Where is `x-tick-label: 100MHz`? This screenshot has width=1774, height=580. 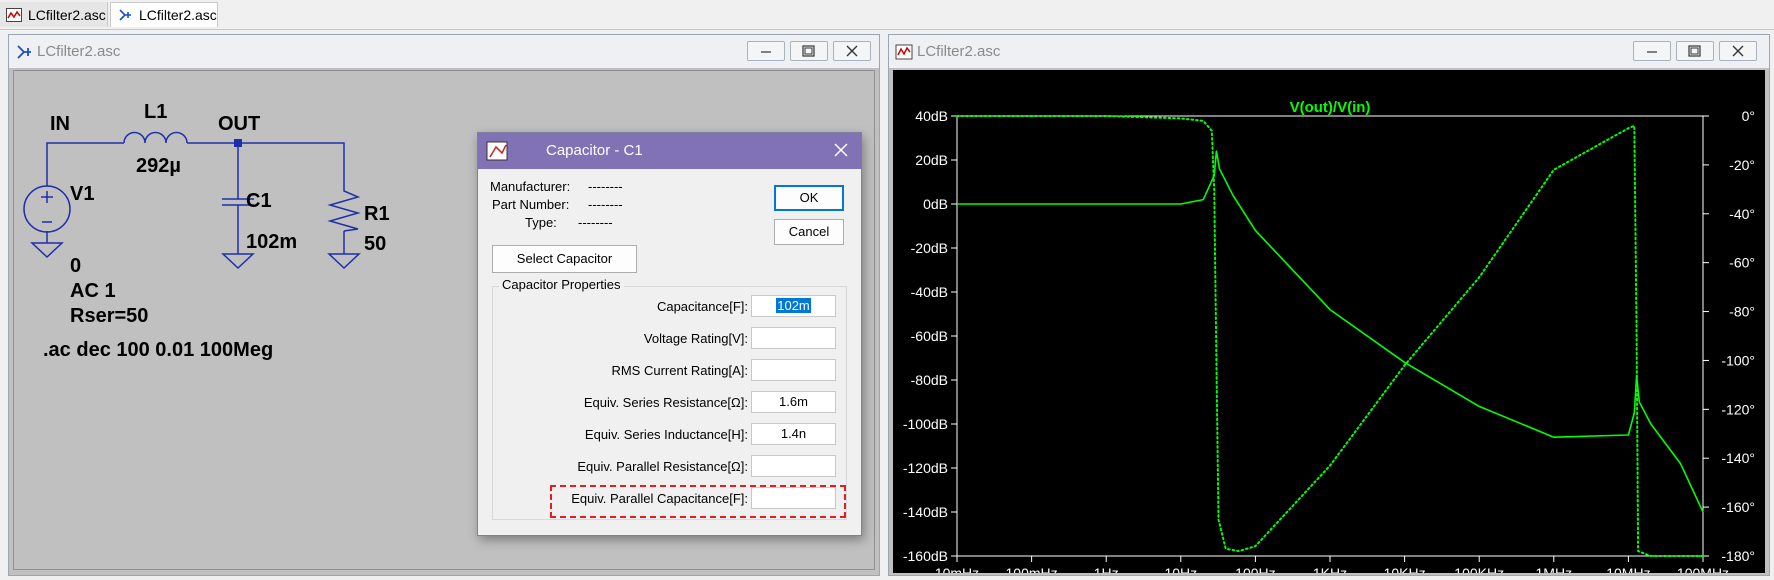 x-tick-label: 100MHz is located at coordinates (1703, 569).